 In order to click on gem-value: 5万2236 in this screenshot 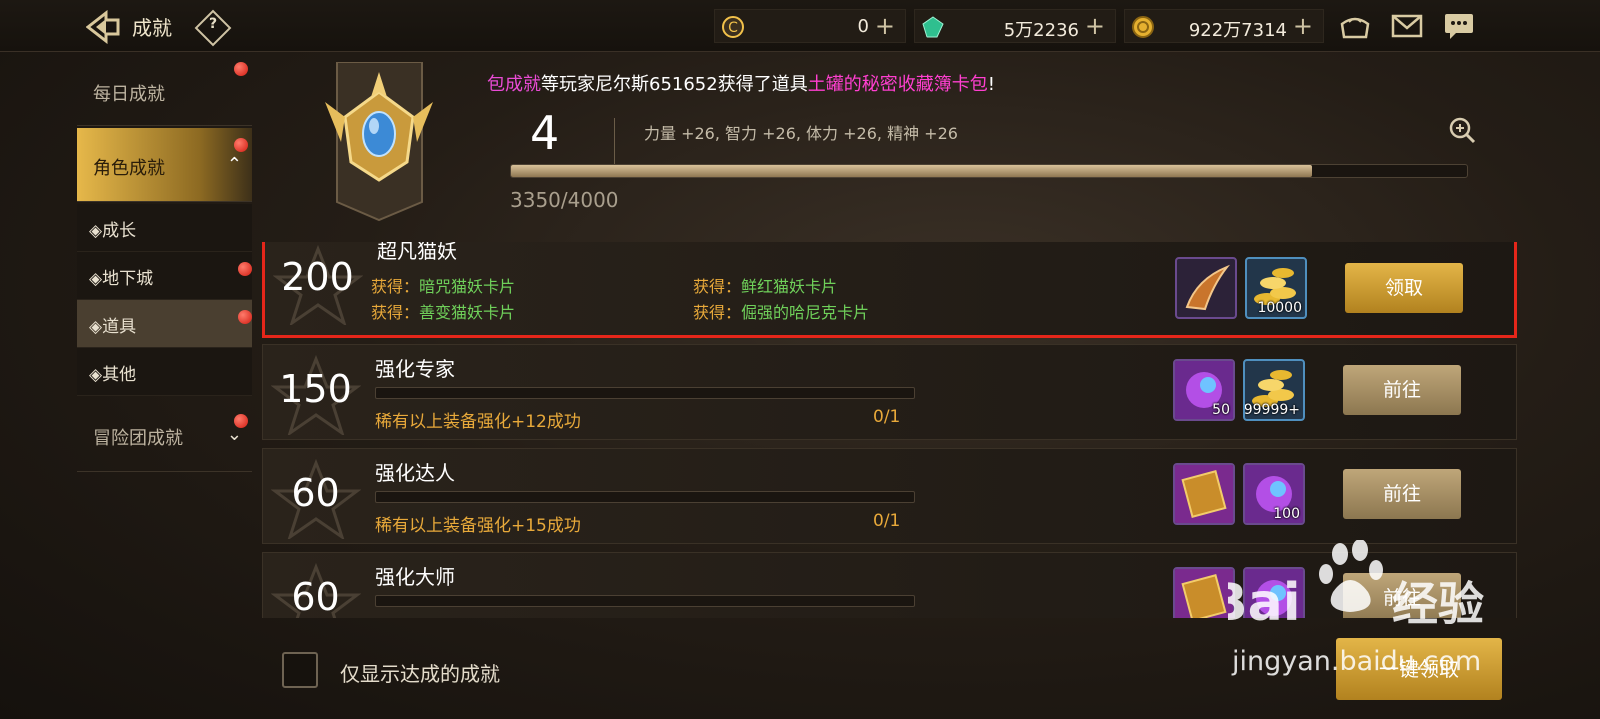, I will do `click(1041, 30)`.